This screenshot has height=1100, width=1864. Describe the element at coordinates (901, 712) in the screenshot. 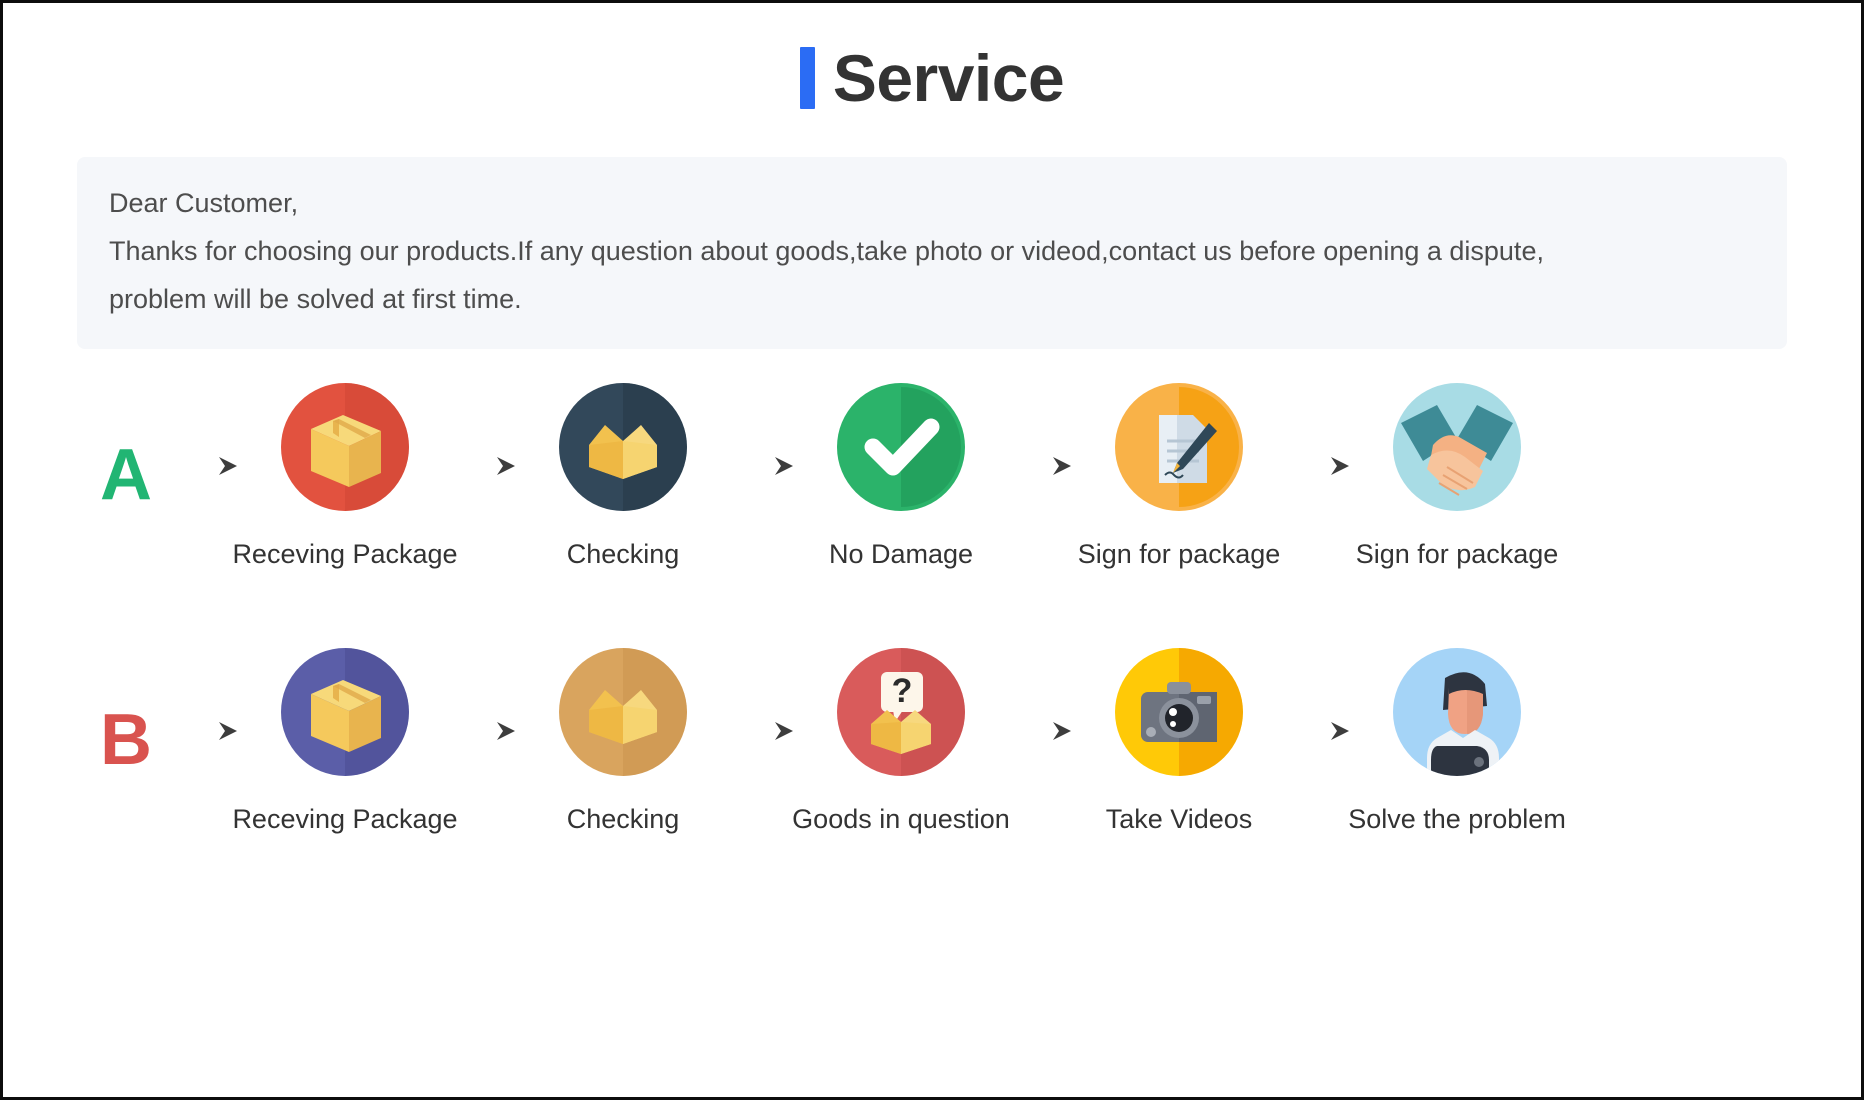

I see `question-box-icon: ?` at that location.